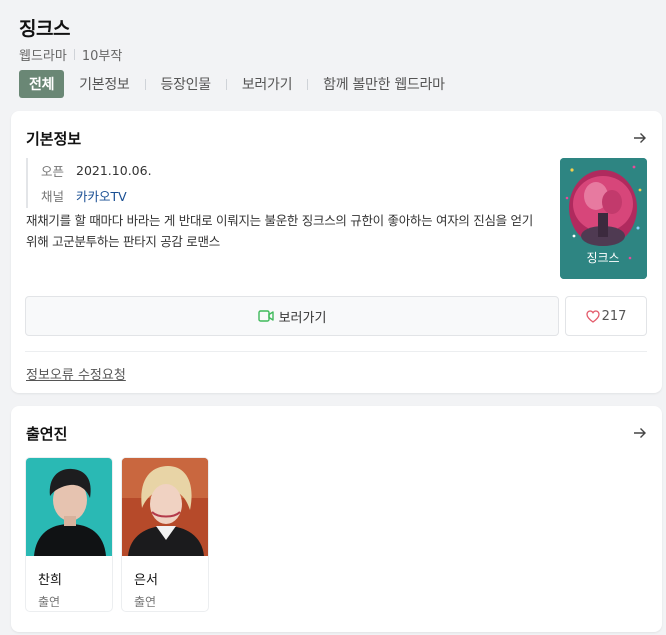 The height and width of the screenshot is (635, 666). What do you see at coordinates (74, 54) in the screenshot?
I see `meta-divider` at bounding box center [74, 54].